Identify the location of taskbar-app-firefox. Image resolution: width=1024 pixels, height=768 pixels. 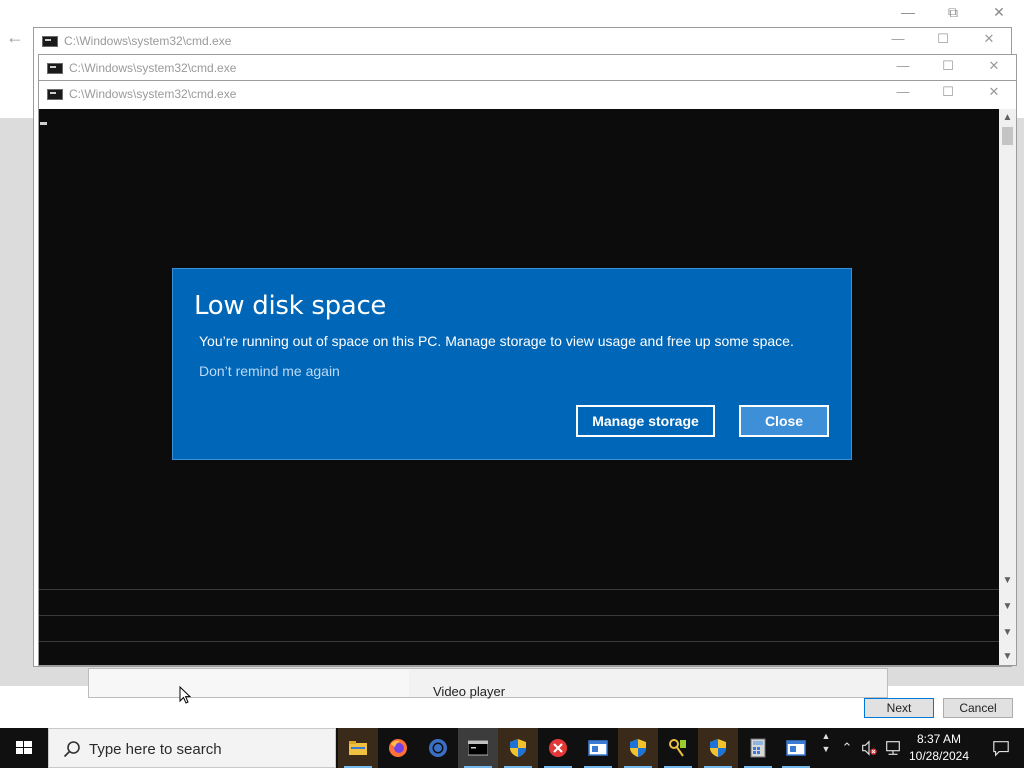
(398, 748).